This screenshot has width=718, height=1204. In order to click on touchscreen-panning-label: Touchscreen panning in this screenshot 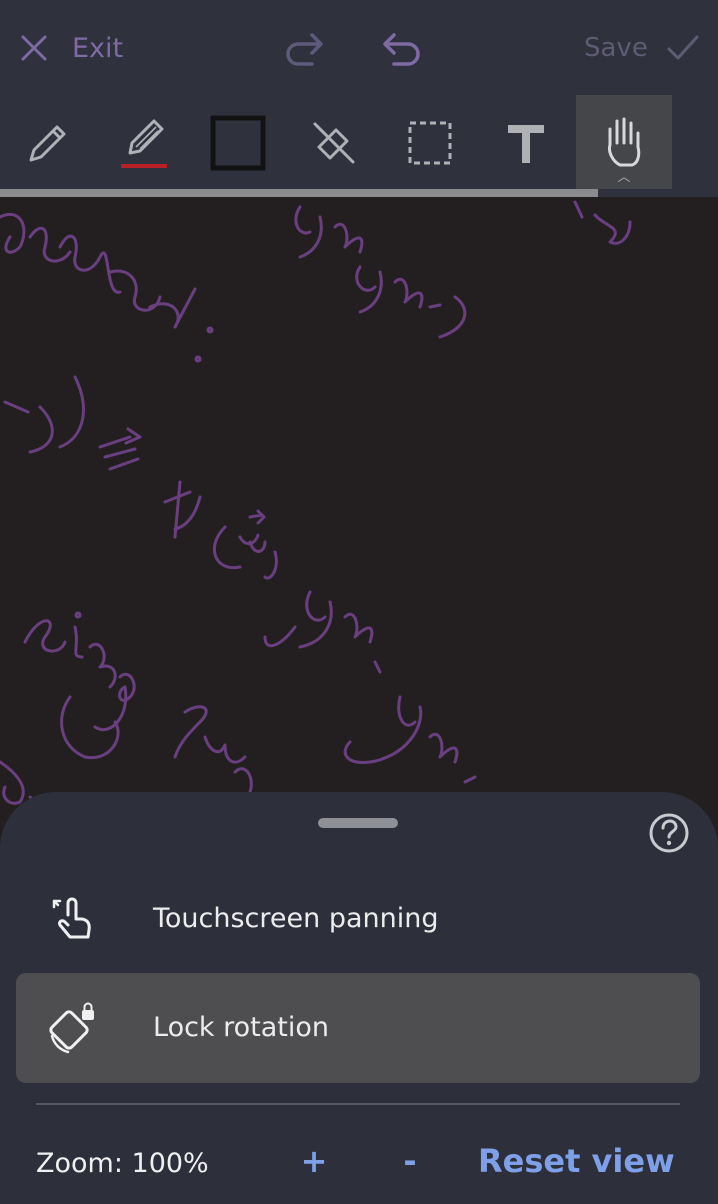, I will do `click(296, 918)`.